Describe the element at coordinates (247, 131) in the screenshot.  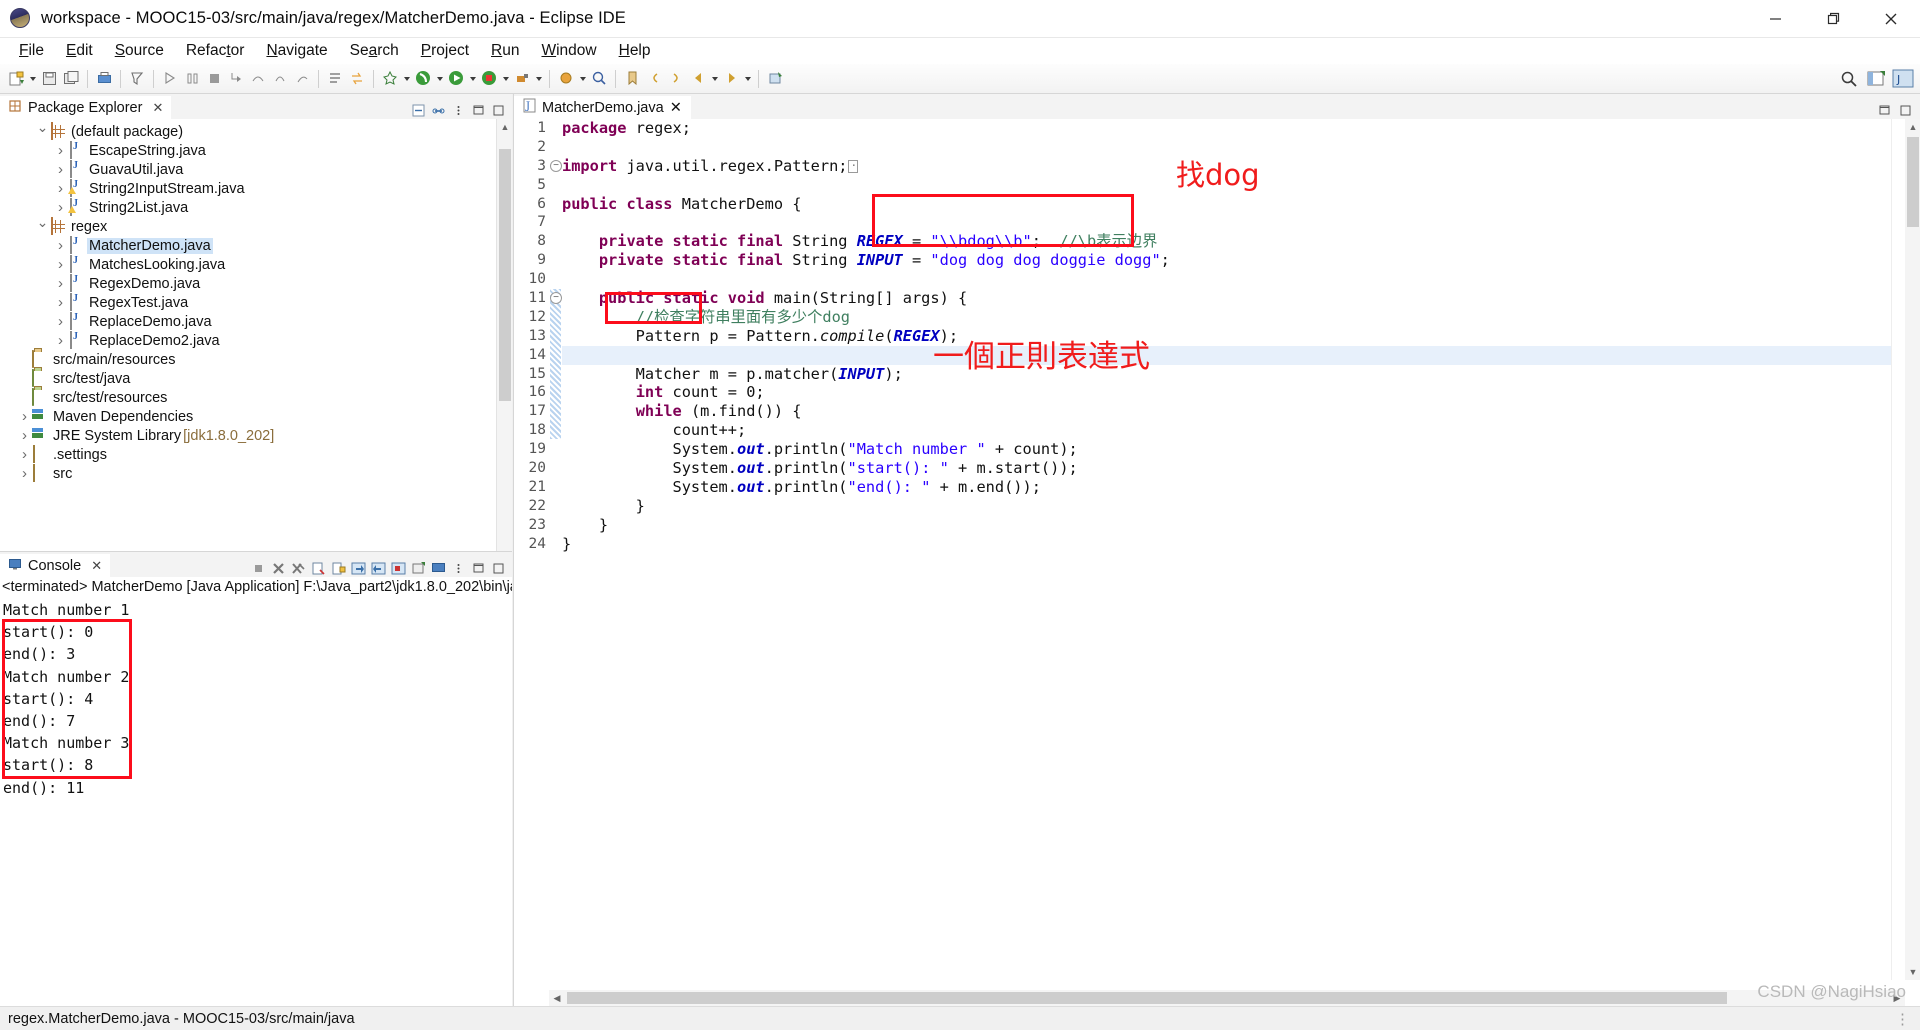
I see `tree-item: (default package)` at that location.